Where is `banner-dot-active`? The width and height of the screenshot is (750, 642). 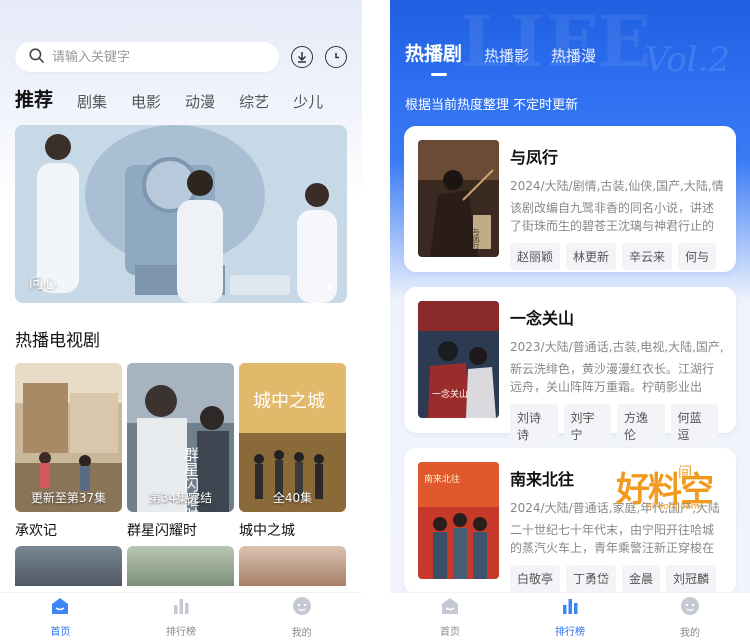 banner-dot-active is located at coordinates (330, 286).